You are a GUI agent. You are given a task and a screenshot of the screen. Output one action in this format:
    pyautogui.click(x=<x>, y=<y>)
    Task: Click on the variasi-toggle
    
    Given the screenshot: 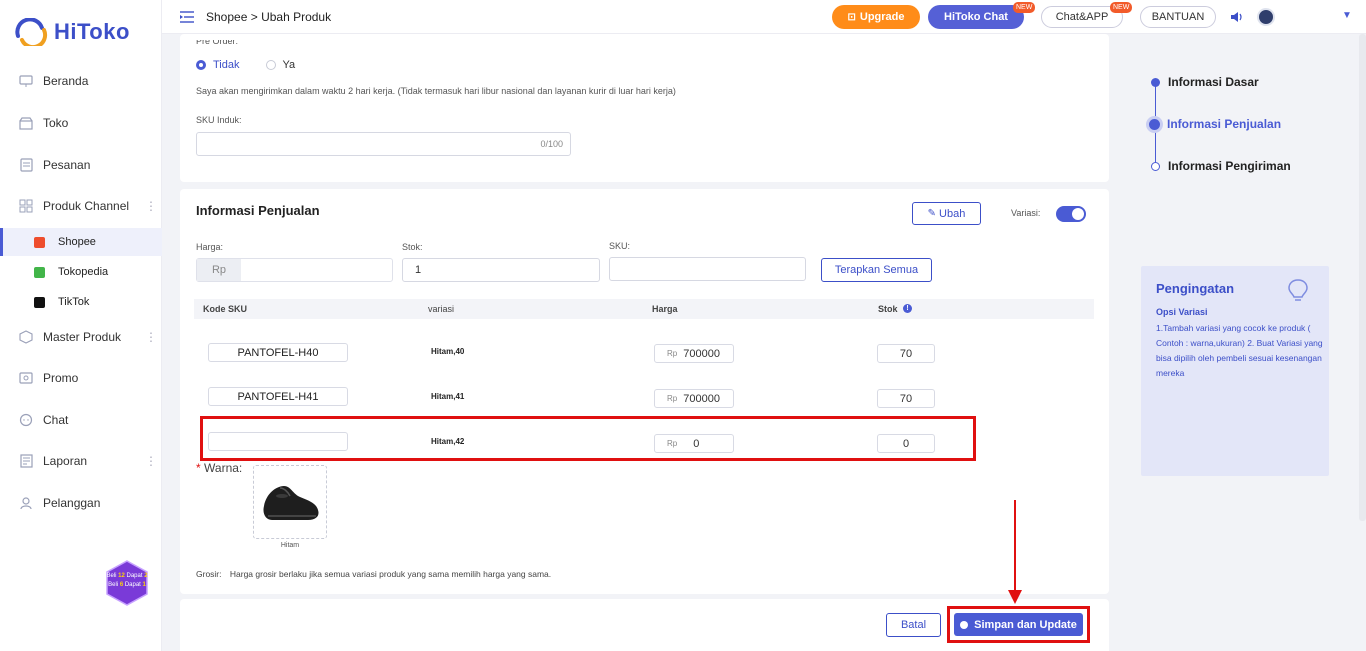 What is the action you would take?
    pyautogui.click(x=1071, y=214)
    